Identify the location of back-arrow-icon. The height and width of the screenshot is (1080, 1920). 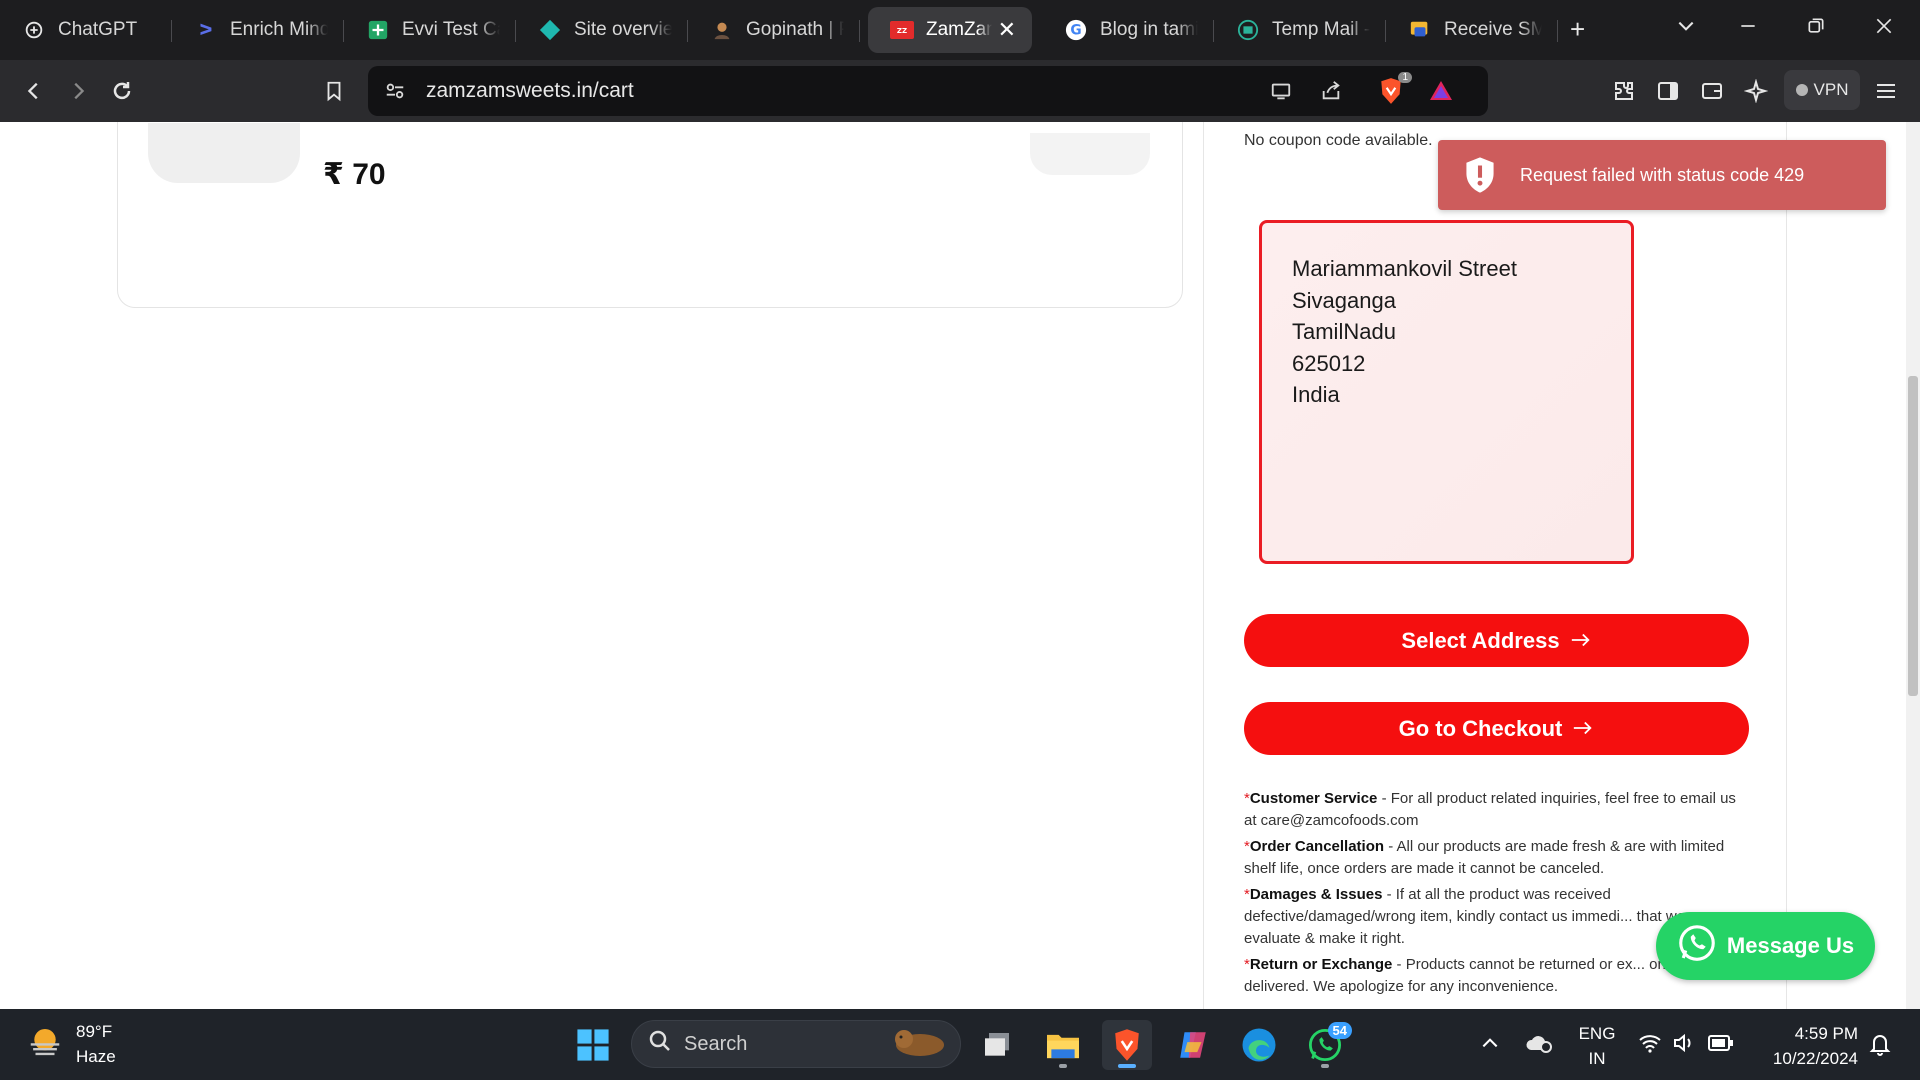
(34, 91).